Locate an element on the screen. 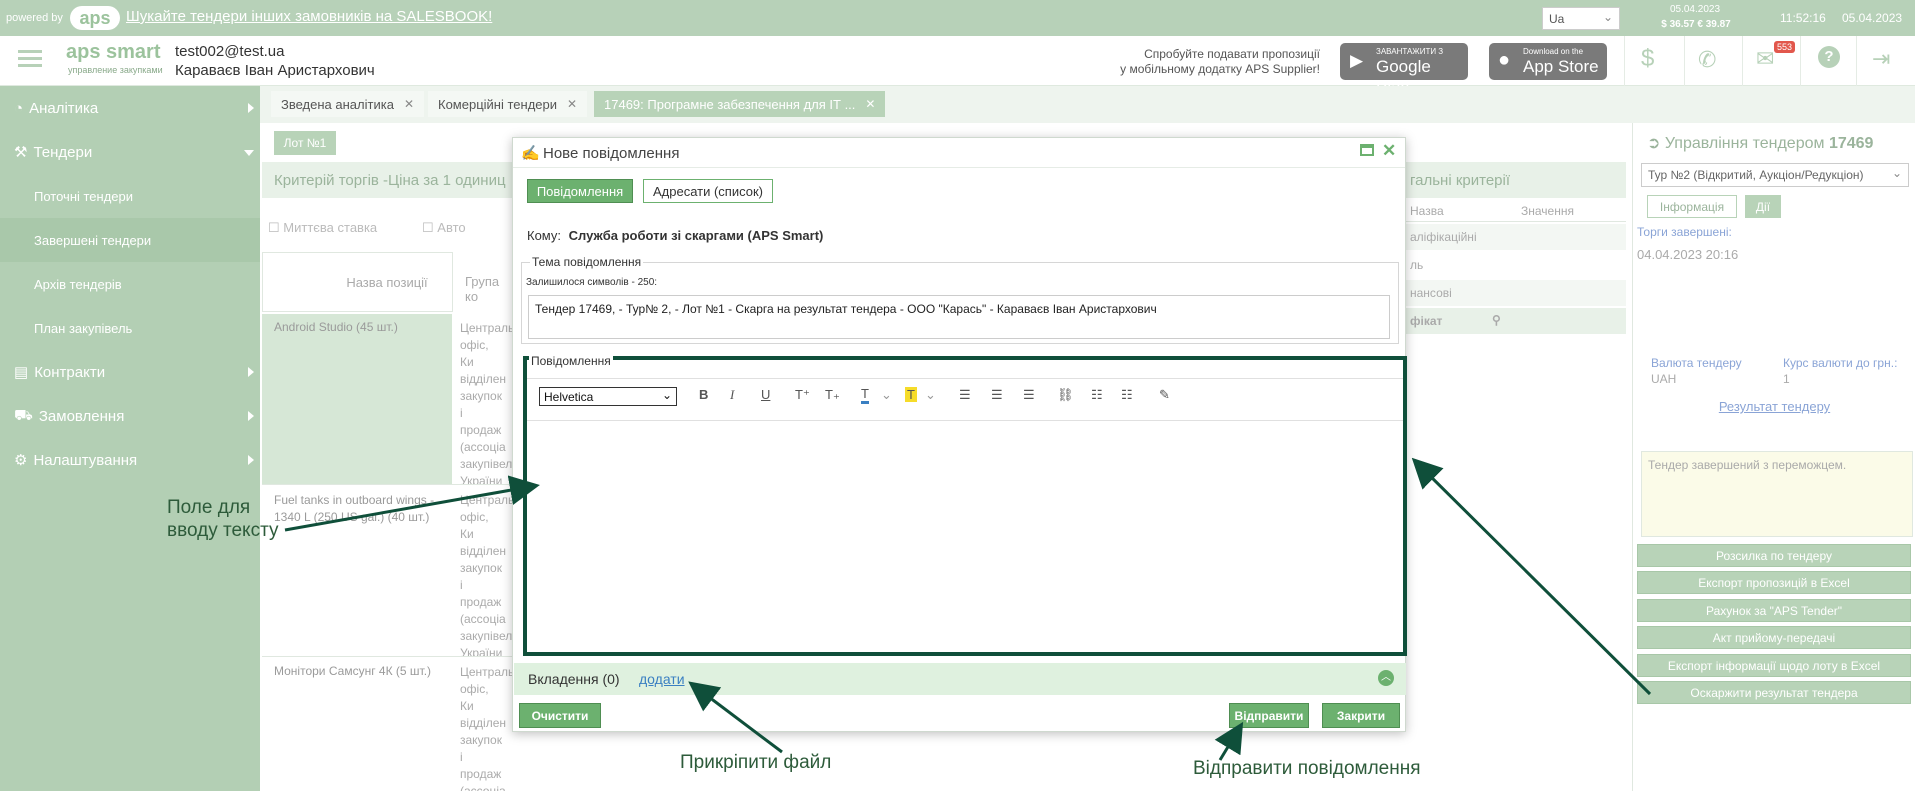 This screenshot has width=1915, height=791. arrow-to-text-field is located at coordinates (412, 503).